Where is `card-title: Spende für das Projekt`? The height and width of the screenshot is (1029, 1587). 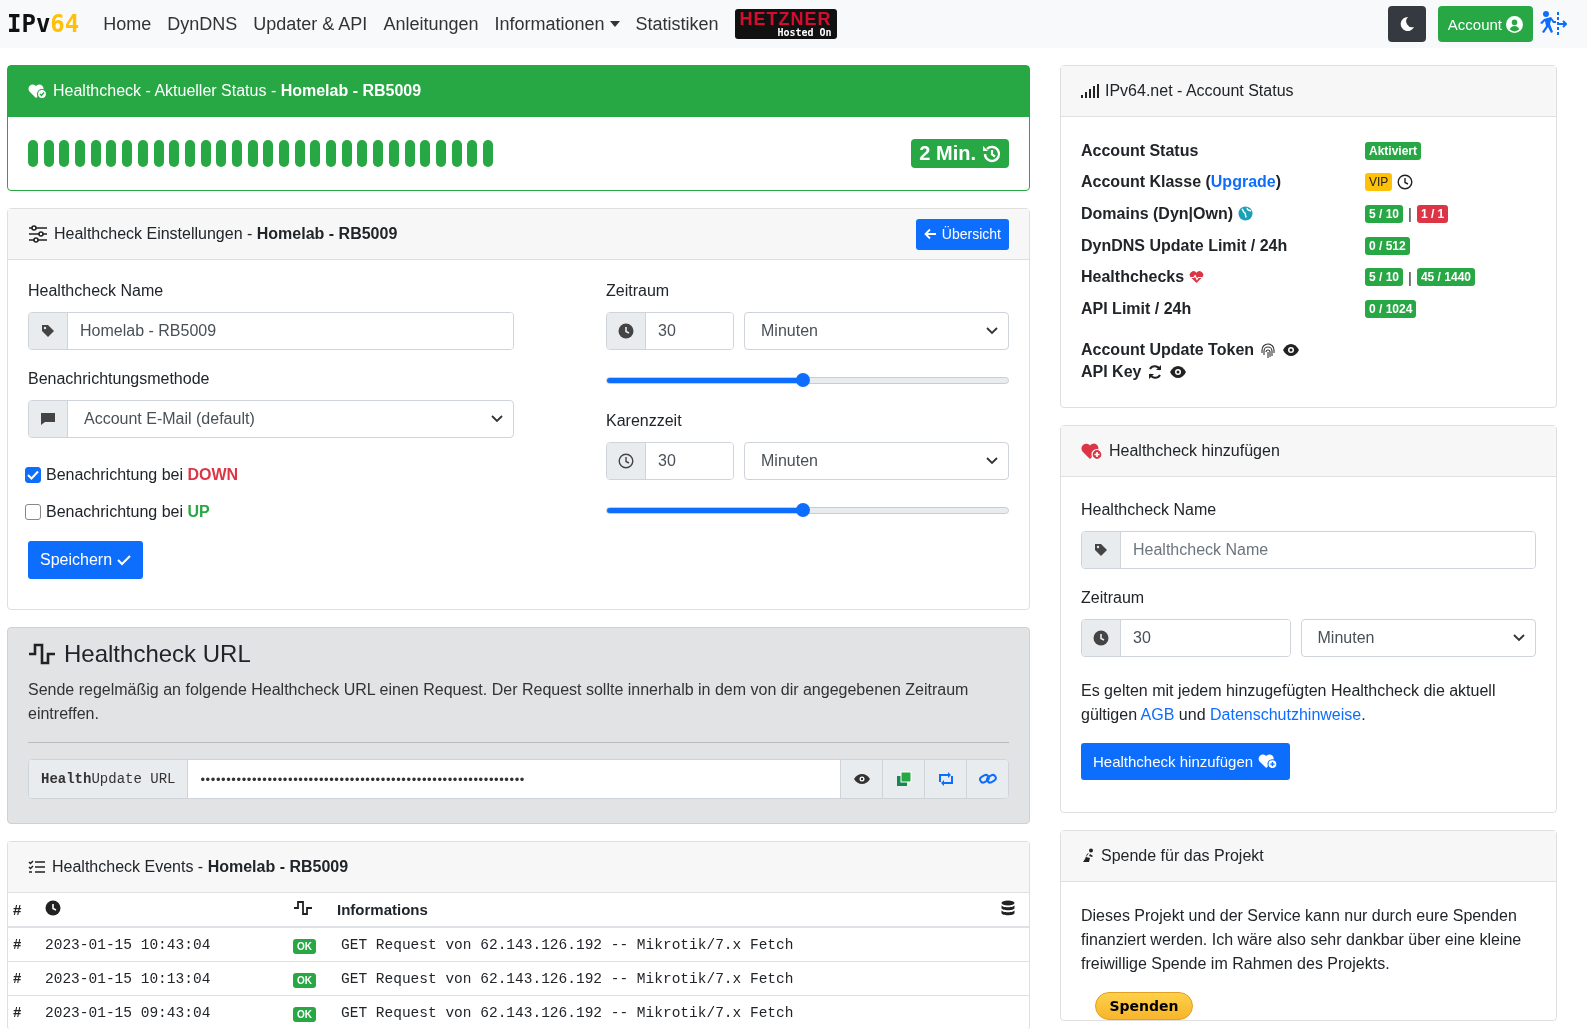 card-title: Spende für das Projekt is located at coordinates (1182, 855).